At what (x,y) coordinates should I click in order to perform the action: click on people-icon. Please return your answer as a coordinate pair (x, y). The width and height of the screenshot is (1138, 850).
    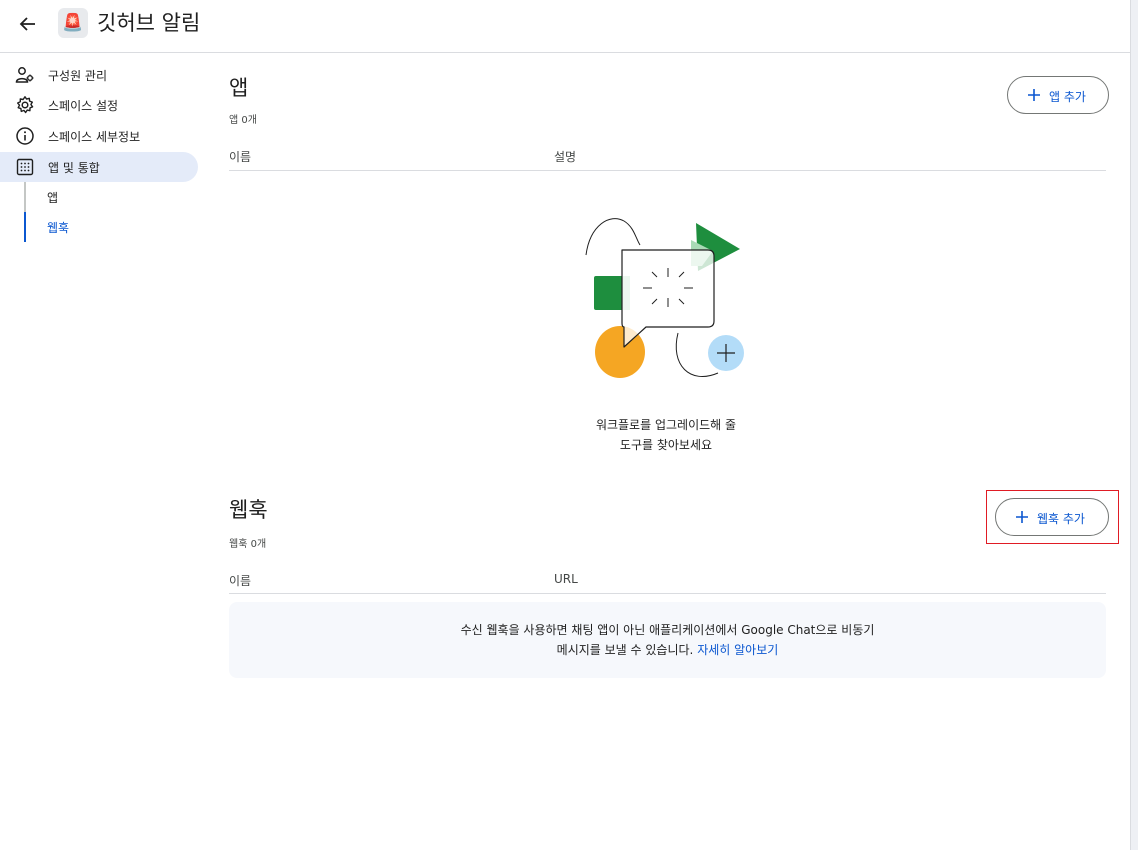
    Looking at the image, I should click on (24, 75).